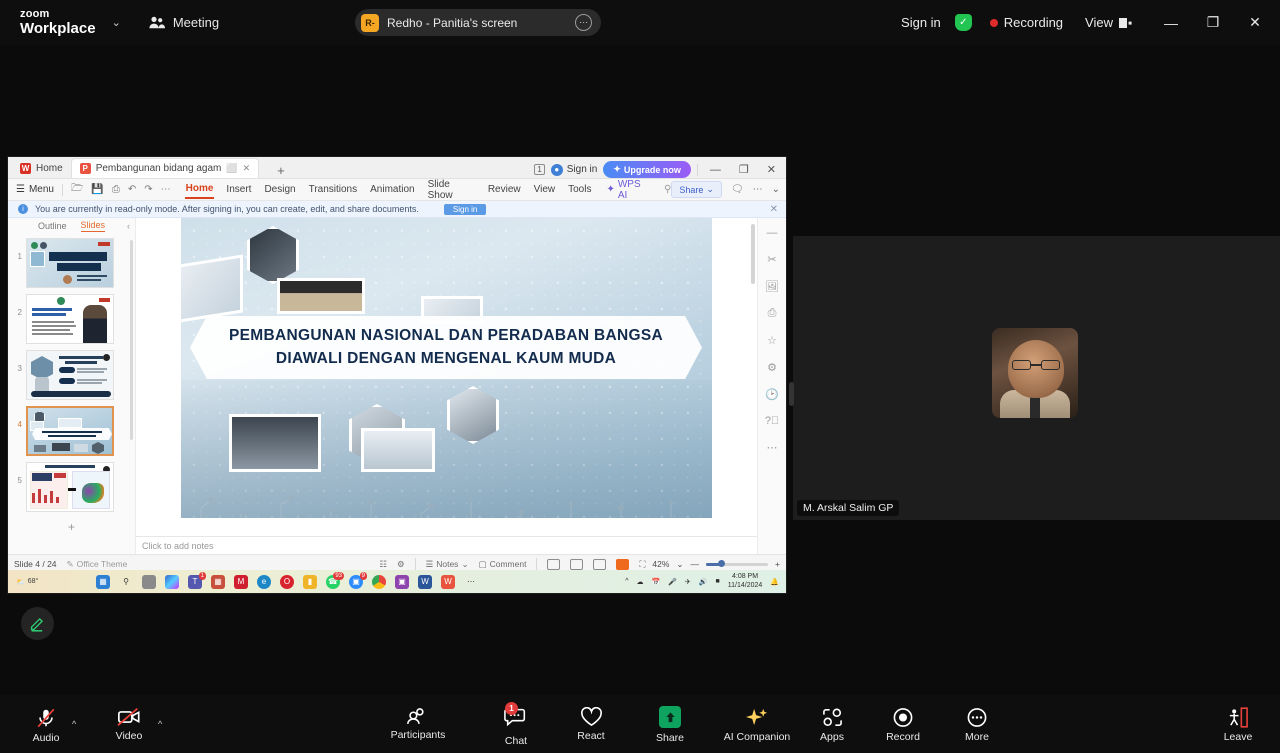 This screenshot has height=753, width=1280. What do you see at coordinates (97, 189) in the screenshot?
I see `save-icon: 💾` at bounding box center [97, 189].